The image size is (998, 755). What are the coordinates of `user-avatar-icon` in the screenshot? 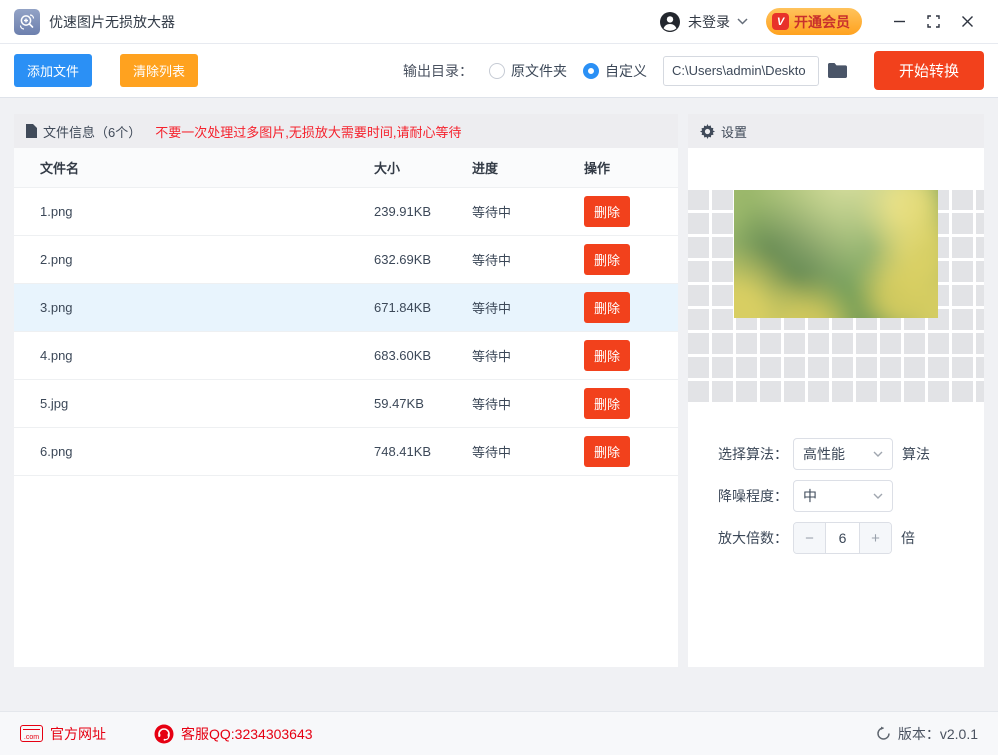 It's located at (670, 22).